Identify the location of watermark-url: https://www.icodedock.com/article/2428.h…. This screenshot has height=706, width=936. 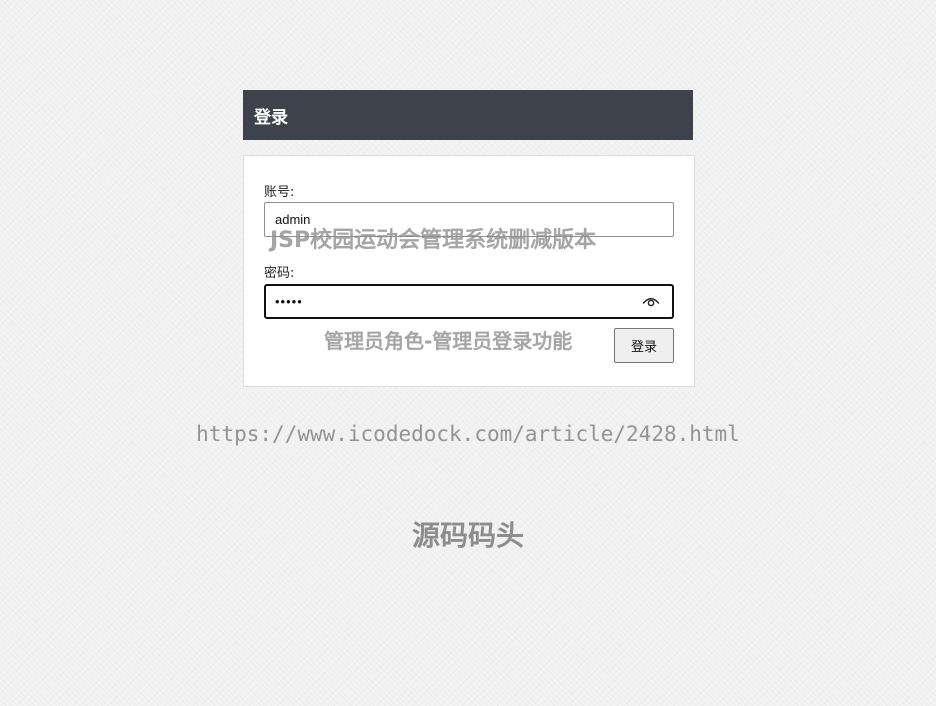
(468, 434).